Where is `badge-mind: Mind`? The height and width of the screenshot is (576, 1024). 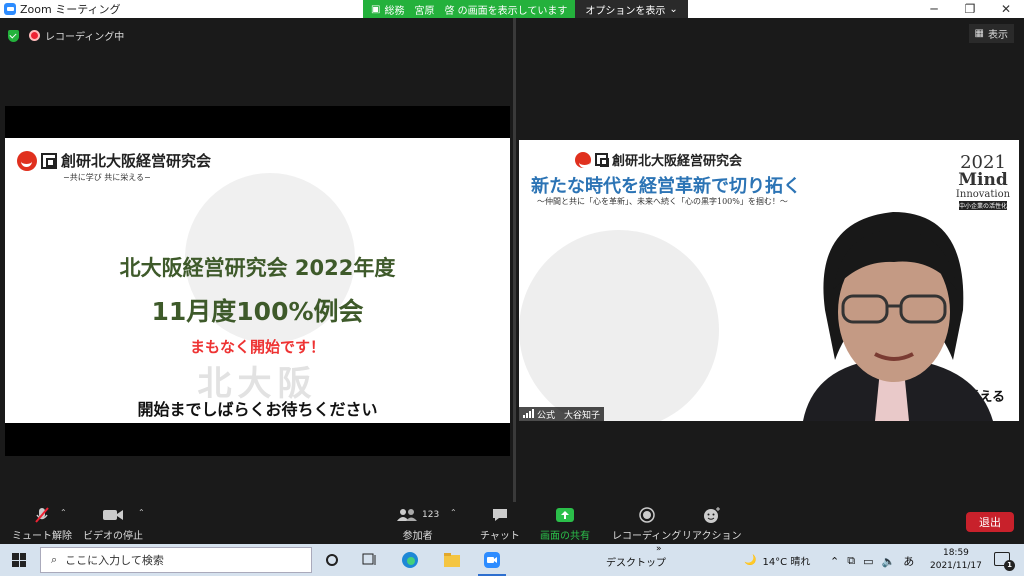 badge-mind: Mind is located at coordinates (983, 180).